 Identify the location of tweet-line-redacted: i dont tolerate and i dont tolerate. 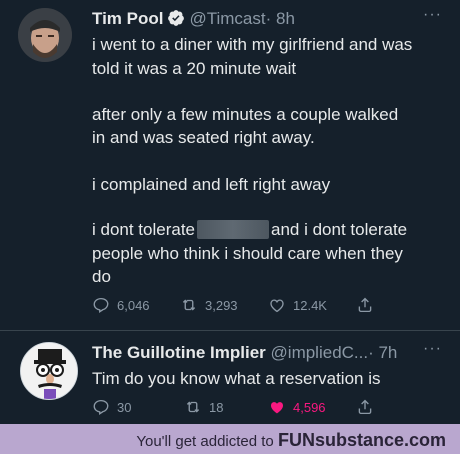
(249, 230).